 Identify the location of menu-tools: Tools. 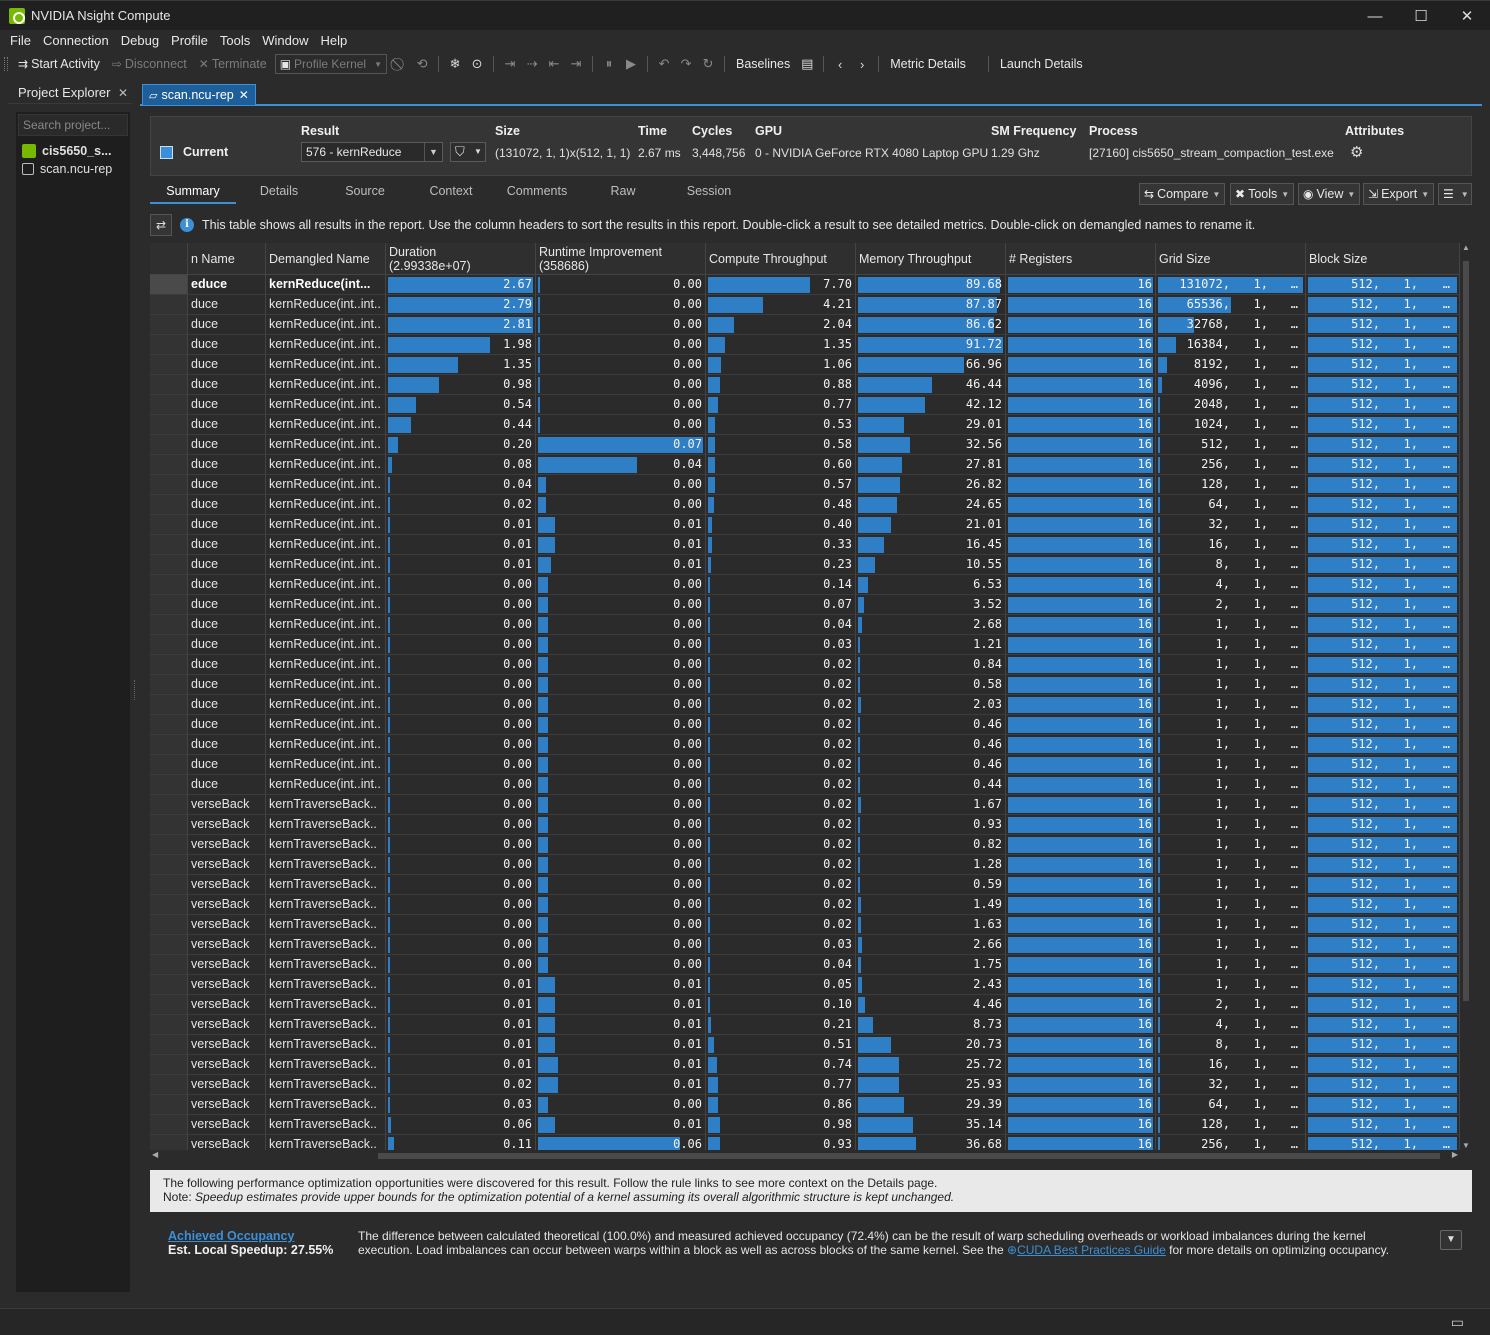
(235, 40).